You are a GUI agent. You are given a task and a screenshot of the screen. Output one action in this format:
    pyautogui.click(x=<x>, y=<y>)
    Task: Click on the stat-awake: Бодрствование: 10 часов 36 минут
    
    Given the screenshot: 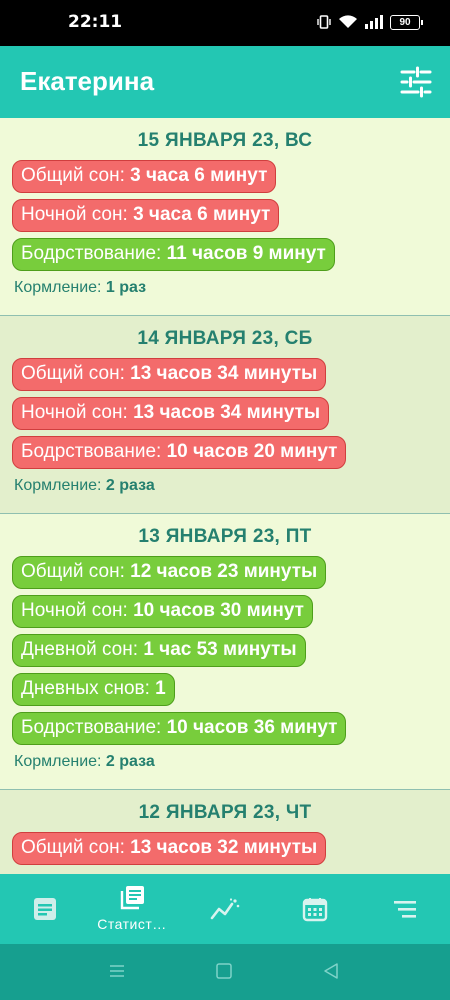 What is the action you would take?
    pyautogui.click(x=179, y=728)
    